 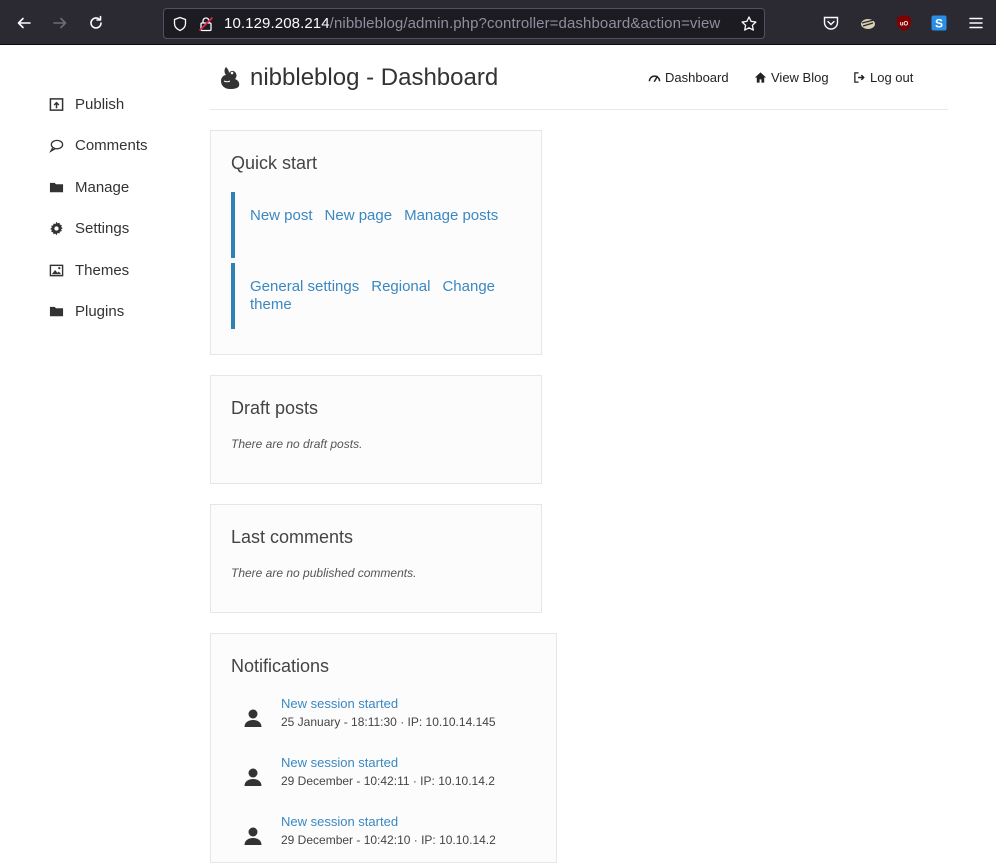 I want to click on gear-icon, so click(x=56, y=228).